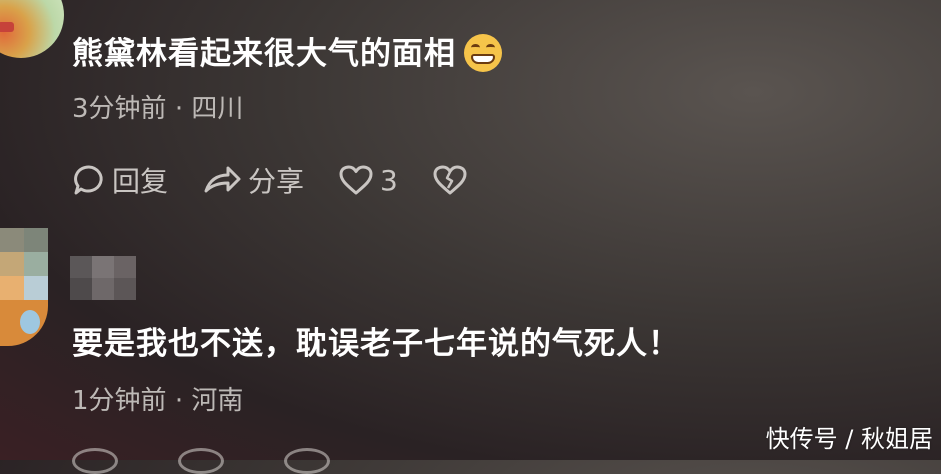 The width and height of the screenshot is (941, 474). Describe the element at coordinates (276, 181) in the screenshot. I see `share-label: 分享` at that location.